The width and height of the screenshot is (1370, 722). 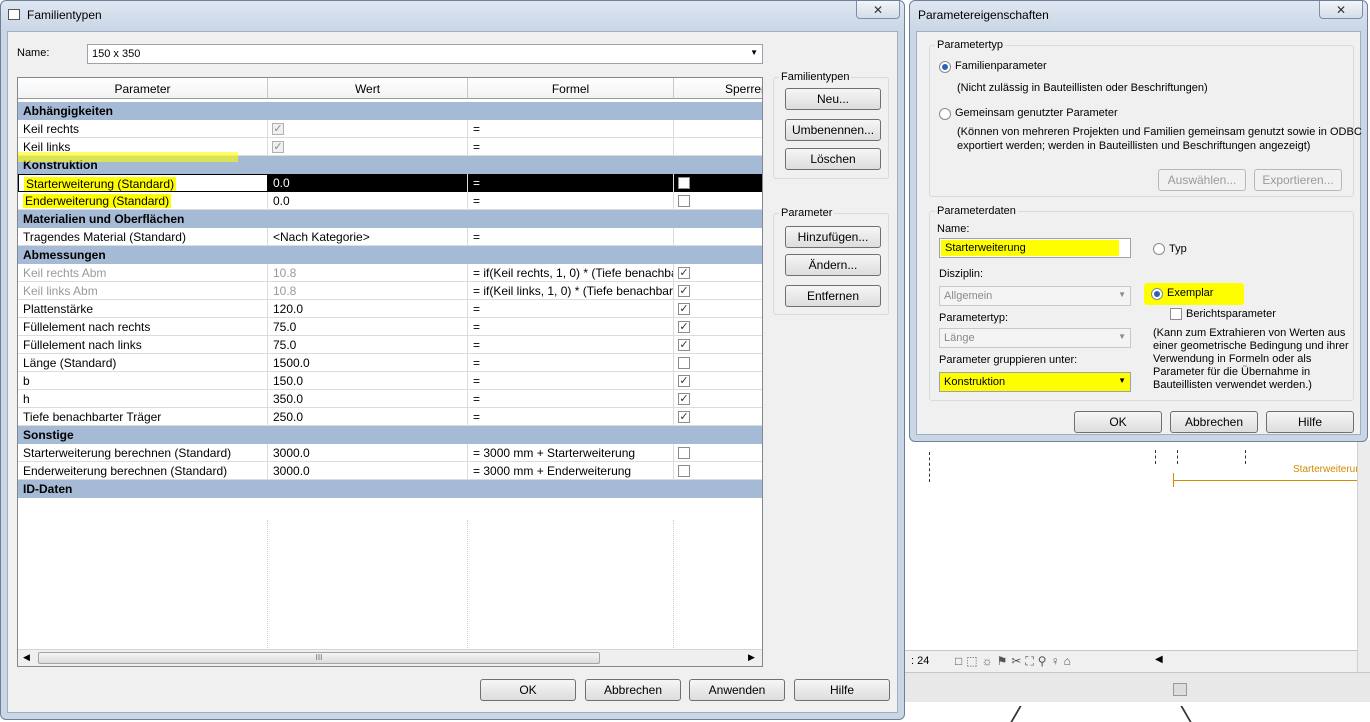 What do you see at coordinates (368, 237) in the screenshot?
I see `value-cell: <Nach Kategorie>` at bounding box center [368, 237].